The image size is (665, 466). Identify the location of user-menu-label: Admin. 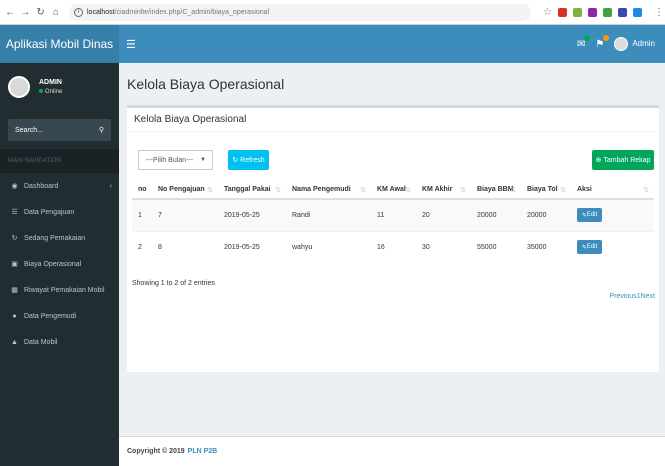
(643, 44).